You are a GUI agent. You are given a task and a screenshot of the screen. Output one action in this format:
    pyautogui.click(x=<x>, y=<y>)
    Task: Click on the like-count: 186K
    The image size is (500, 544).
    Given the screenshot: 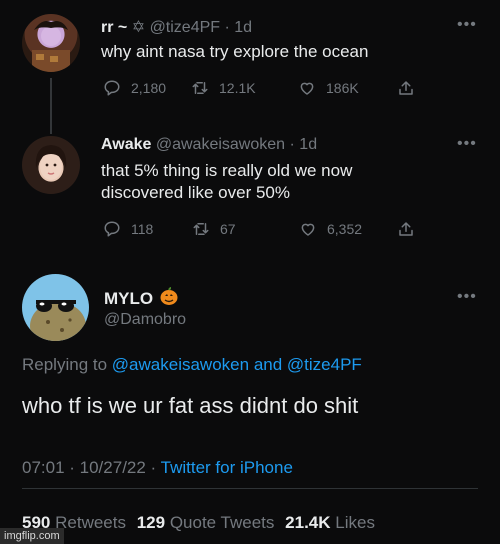 What is the action you would take?
    pyautogui.click(x=342, y=88)
    